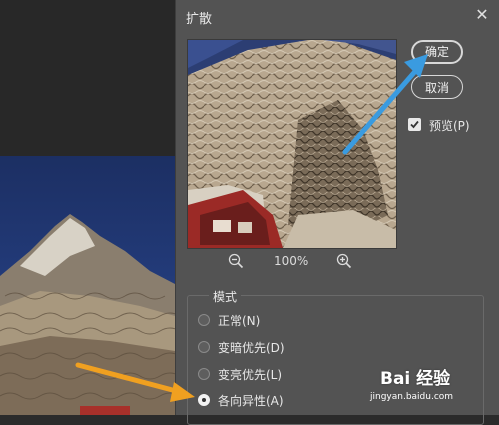 Image resolution: width=499 pixels, height=425 pixels. I want to click on radio-label: 变暗优先(D), so click(251, 348).